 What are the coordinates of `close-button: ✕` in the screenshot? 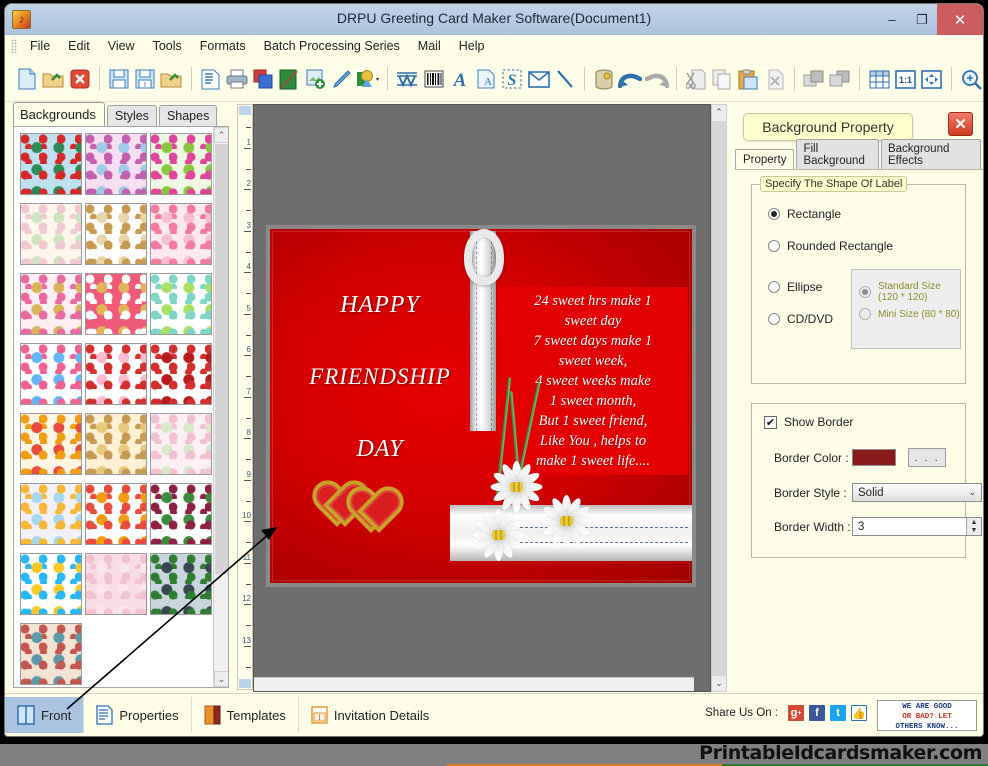 It's located at (960, 19).